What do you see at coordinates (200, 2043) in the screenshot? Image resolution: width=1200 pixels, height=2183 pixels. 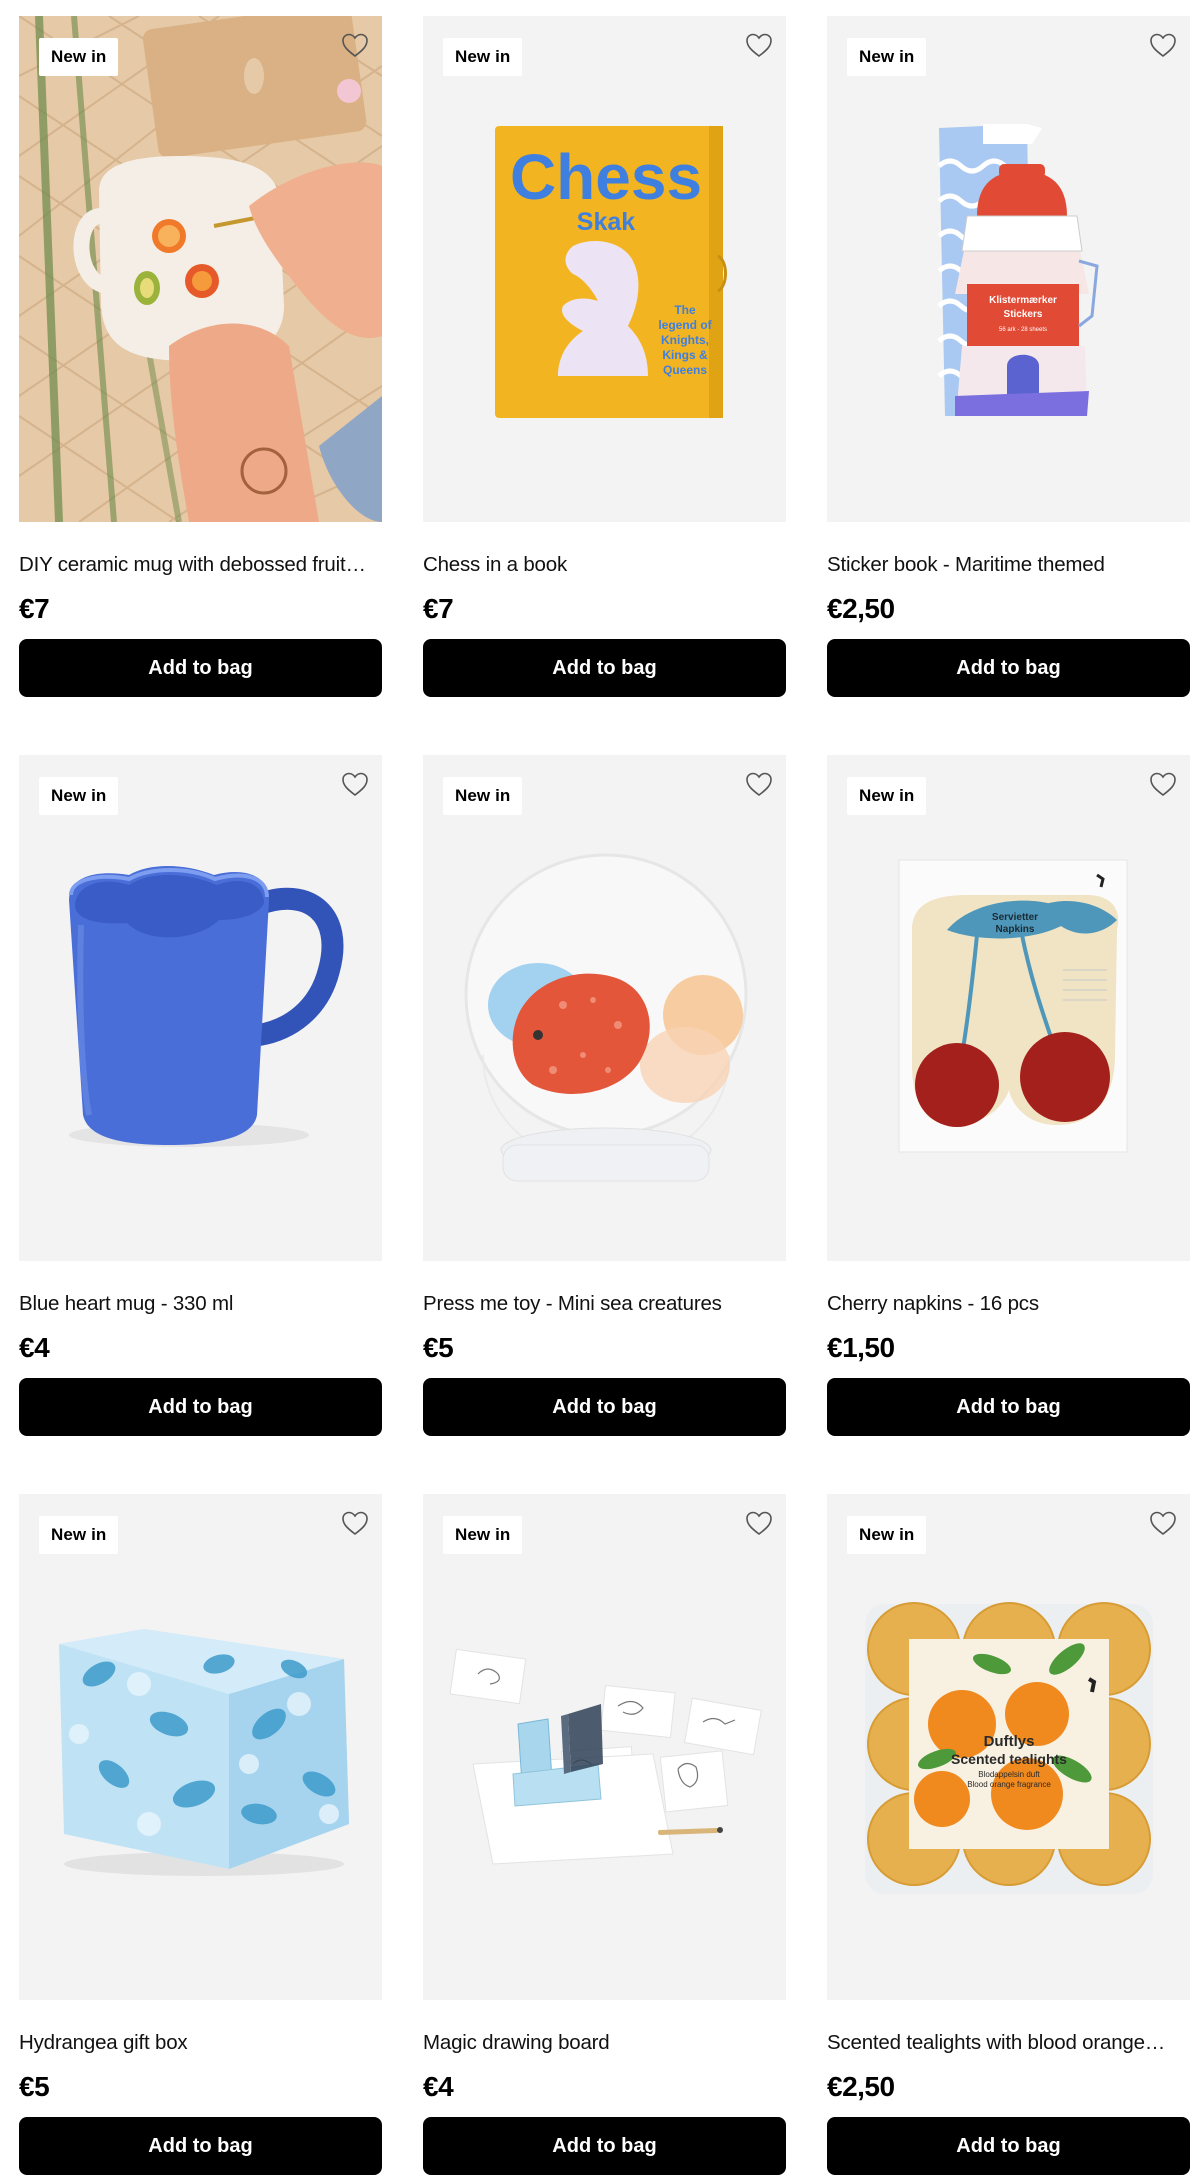 I see `product-name: Hydrangea gift box` at bounding box center [200, 2043].